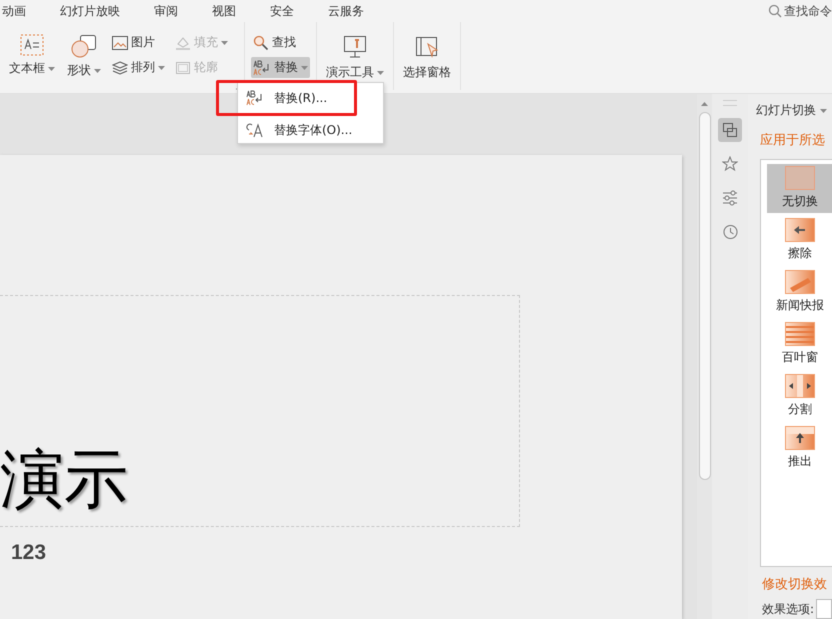  Describe the element at coordinates (355, 61) in the screenshot. I see `presentation-tools-button: 演示工具` at that location.